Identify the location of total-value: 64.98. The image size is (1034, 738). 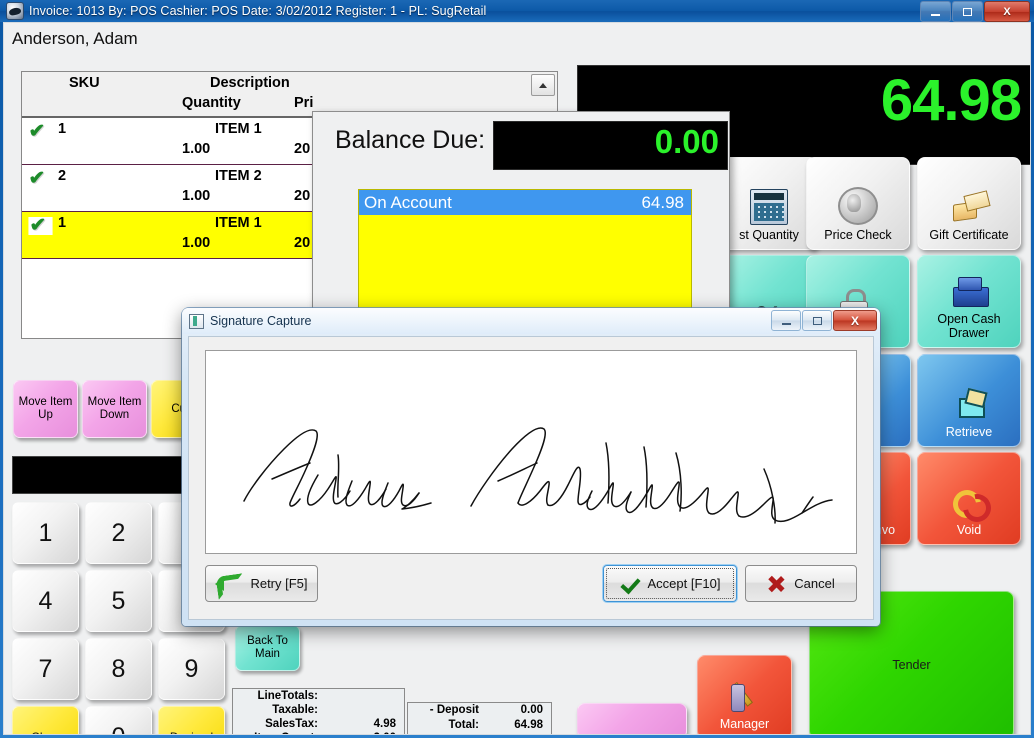
(528, 725).